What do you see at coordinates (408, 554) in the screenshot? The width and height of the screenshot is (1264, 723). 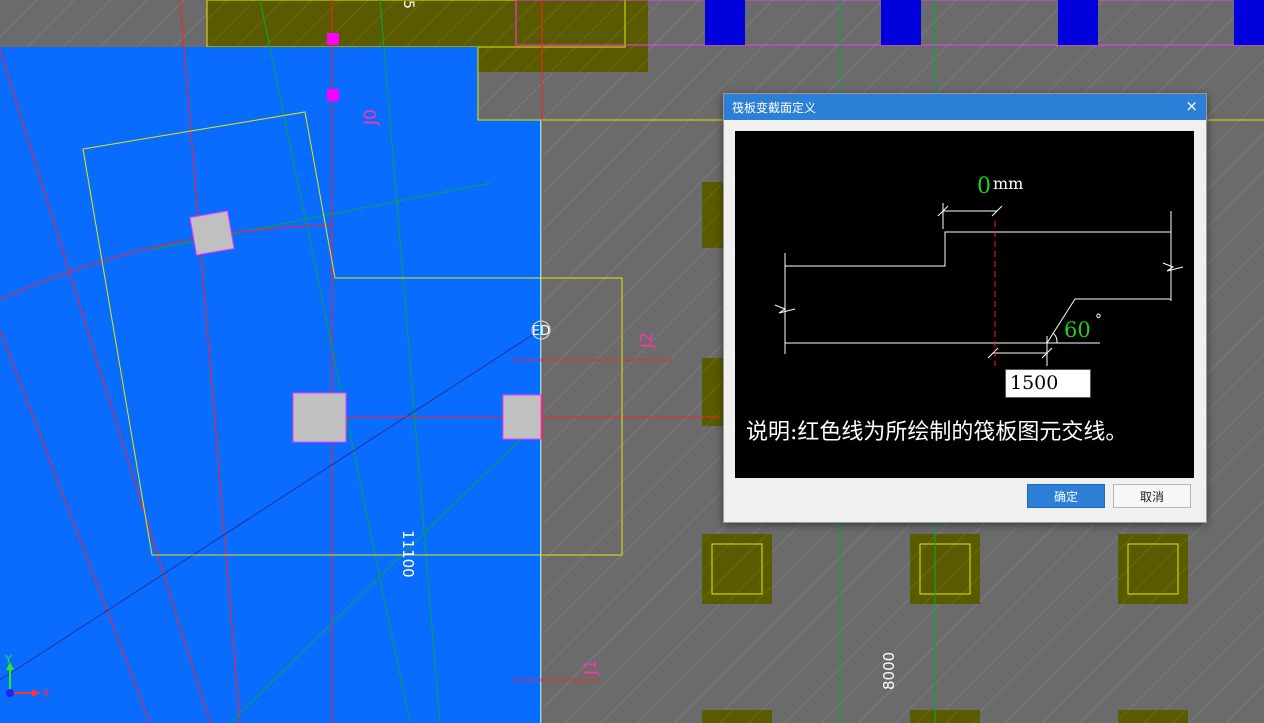 I see `dimension-label: 11100` at bounding box center [408, 554].